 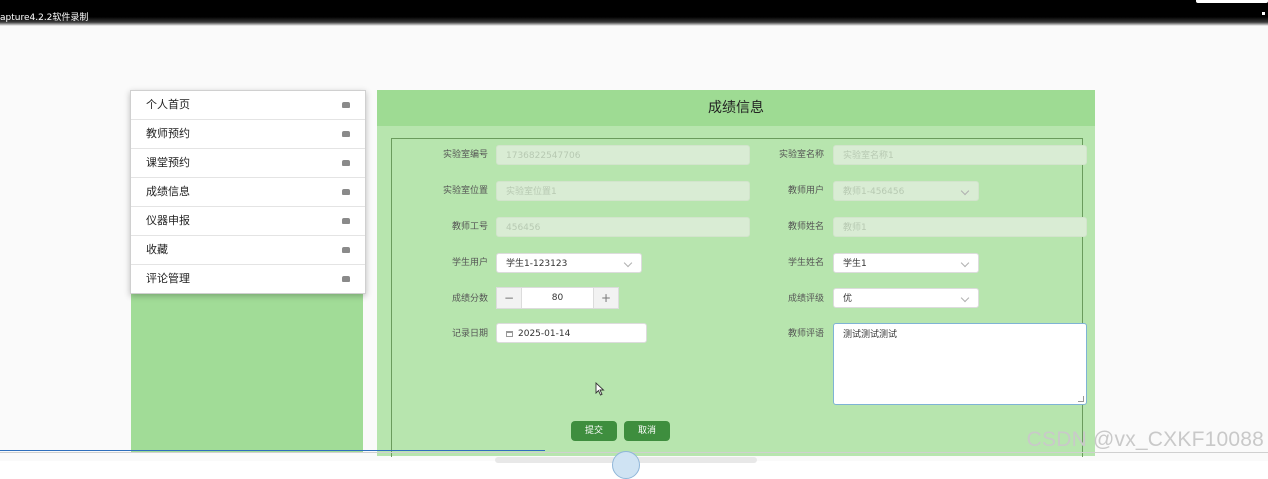 What do you see at coordinates (623, 227) in the screenshot?
I see `teacher-no-field: 456456` at bounding box center [623, 227].